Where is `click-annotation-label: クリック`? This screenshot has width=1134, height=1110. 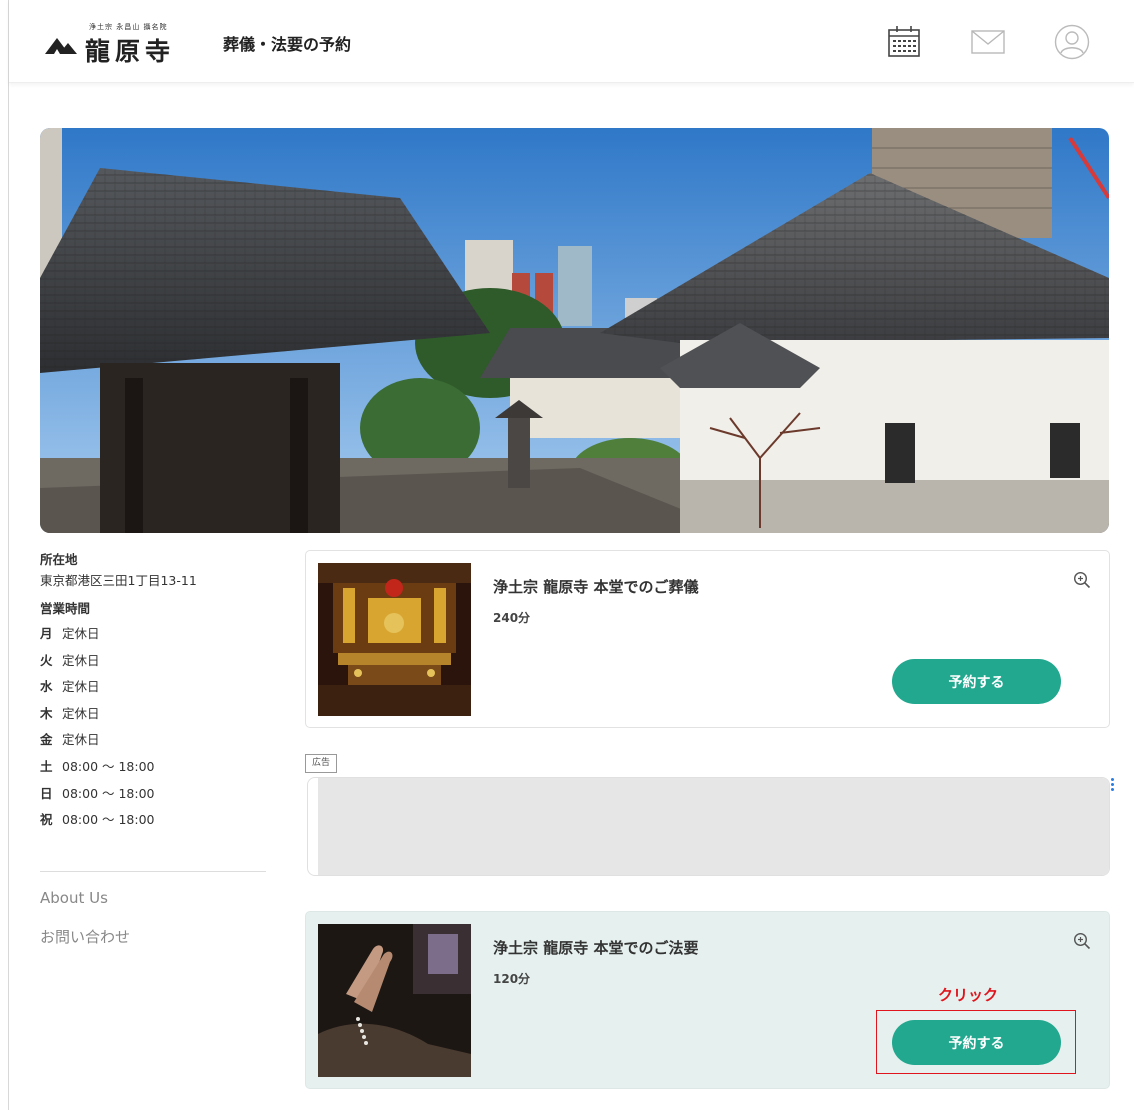 click-annotation-label: クリック is located at coordinates (968, 995).